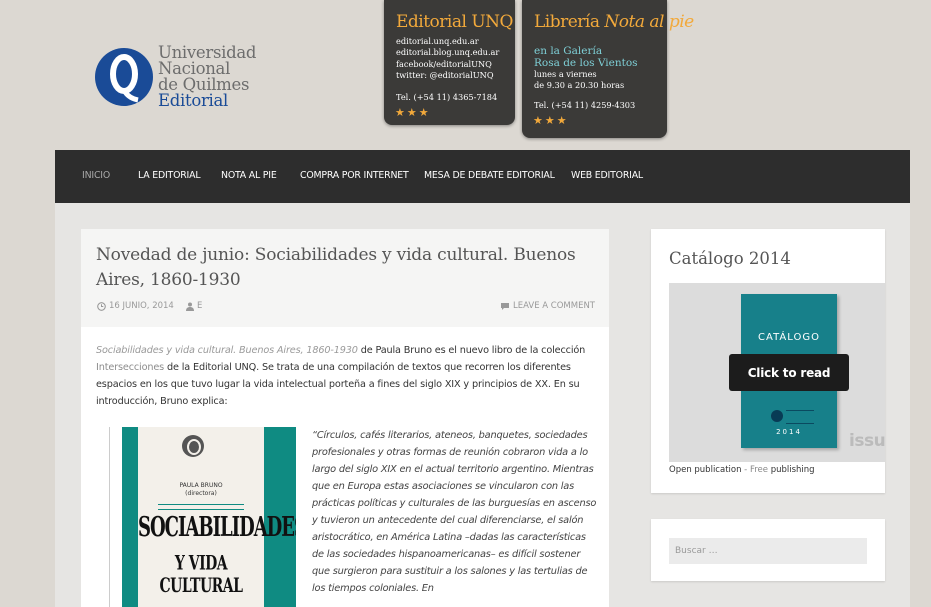  What do you see at coordinates (554, 306) in the screenshot?
I see `leave-comment-text: LEAVE A COMMENT` at bounding box center [554, 306].